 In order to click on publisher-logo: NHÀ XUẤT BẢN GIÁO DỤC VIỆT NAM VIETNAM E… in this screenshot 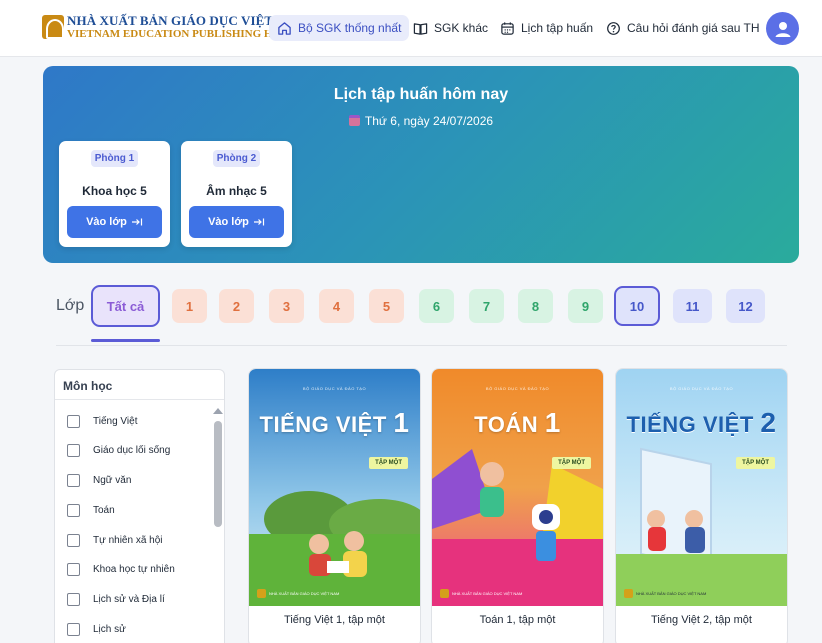, I will do `click(175, 27)`.